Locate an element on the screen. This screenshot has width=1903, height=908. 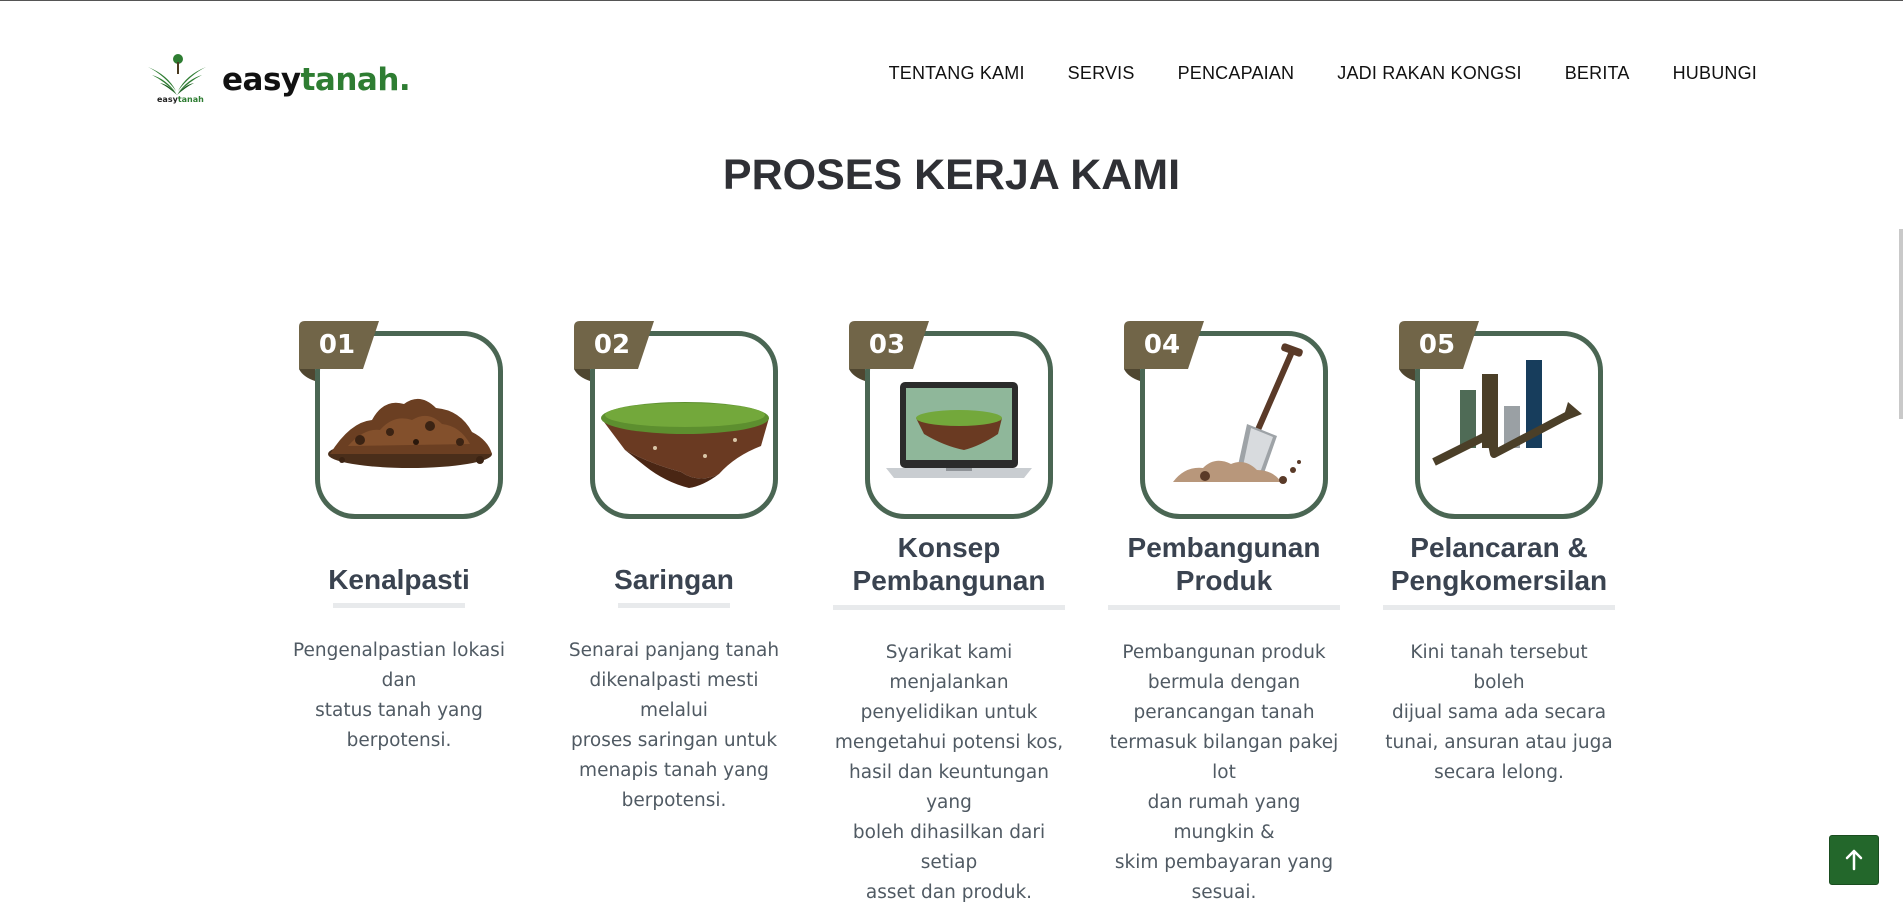
step-title: Saringan is located at coordinates (674, 579).